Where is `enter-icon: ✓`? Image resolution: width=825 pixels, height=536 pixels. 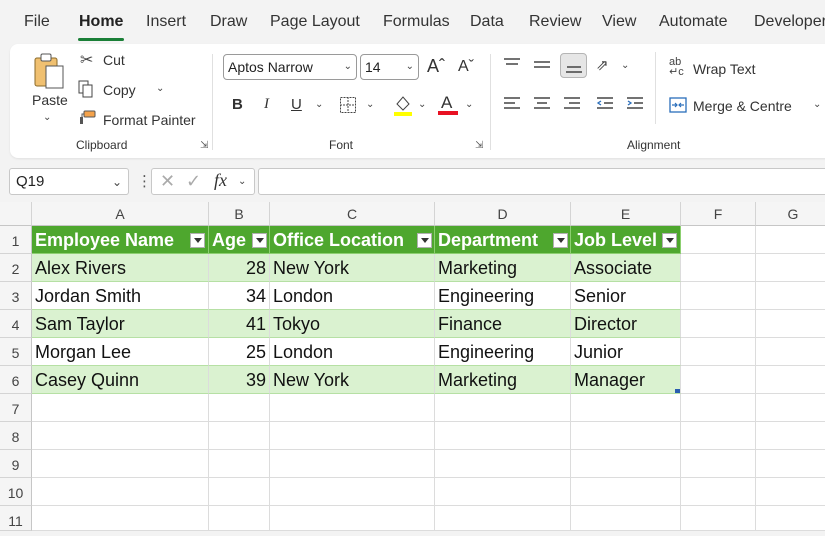 enter-icon: ✓ is located at coordinates (193, 181).